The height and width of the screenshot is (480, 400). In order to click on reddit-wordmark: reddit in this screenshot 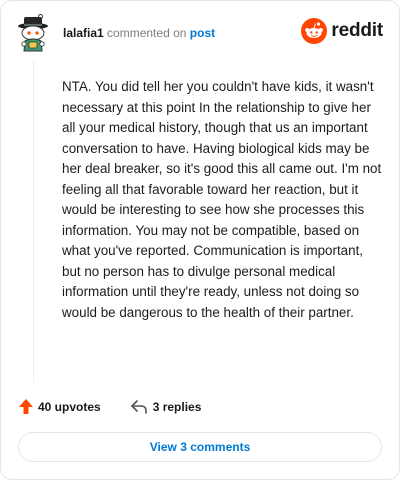, I will do `click(357, 30)`.